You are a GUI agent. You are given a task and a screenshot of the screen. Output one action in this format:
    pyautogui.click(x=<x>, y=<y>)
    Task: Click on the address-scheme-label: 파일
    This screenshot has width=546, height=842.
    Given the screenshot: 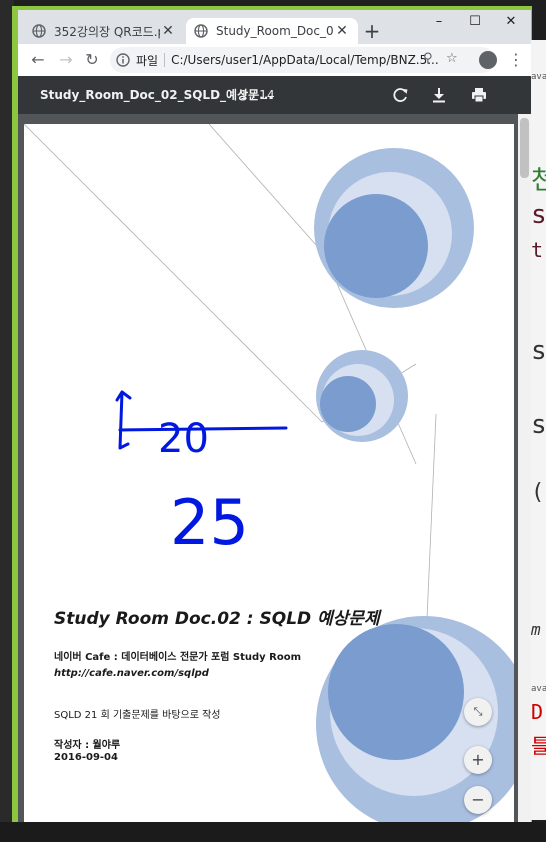 What is the action you would take?
    pyautogui.click(x=147, y=60)
    